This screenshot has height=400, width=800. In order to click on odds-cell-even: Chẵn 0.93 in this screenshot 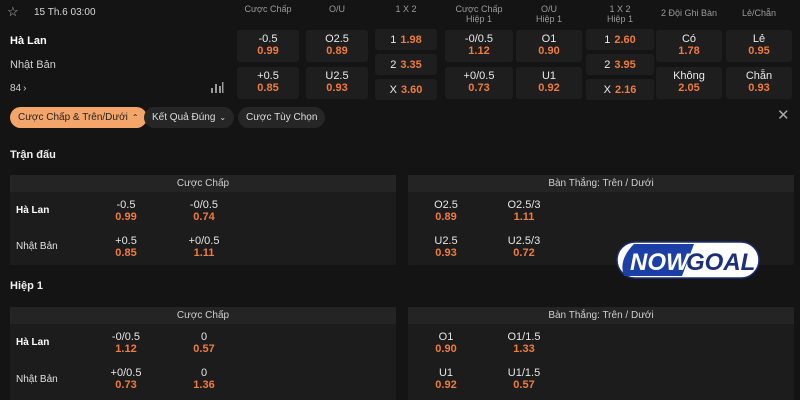, I will do `click(759, 83)`.